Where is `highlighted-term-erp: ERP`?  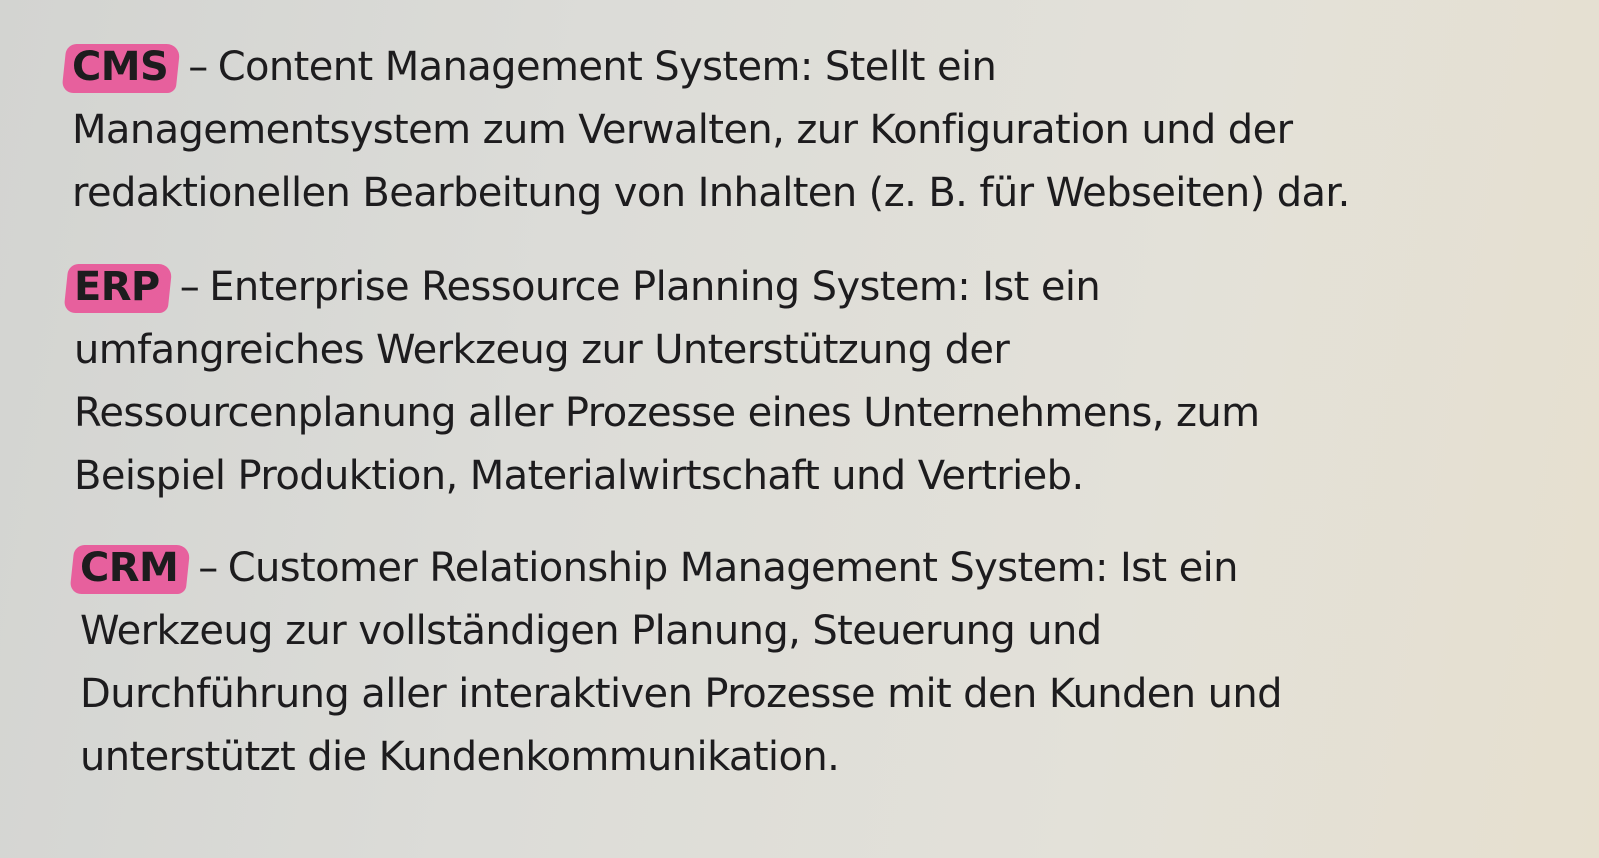 highlighted-term-erp: ERP is located at coordinates (119, 287).